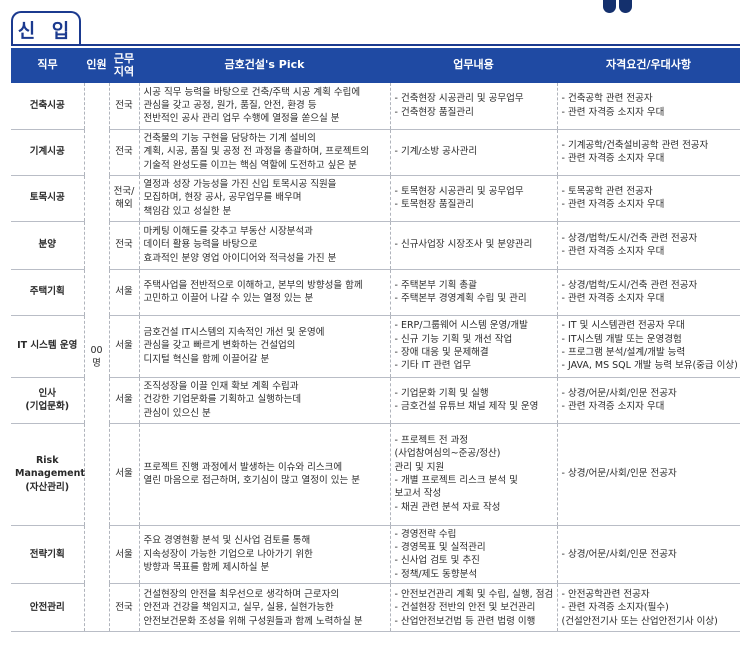 The image size is (750, 650). What do you see at coordinates (419, 467) in the screenshot?
I see `cell-line: 관리 및 지원` at bounding box center [419, 467].